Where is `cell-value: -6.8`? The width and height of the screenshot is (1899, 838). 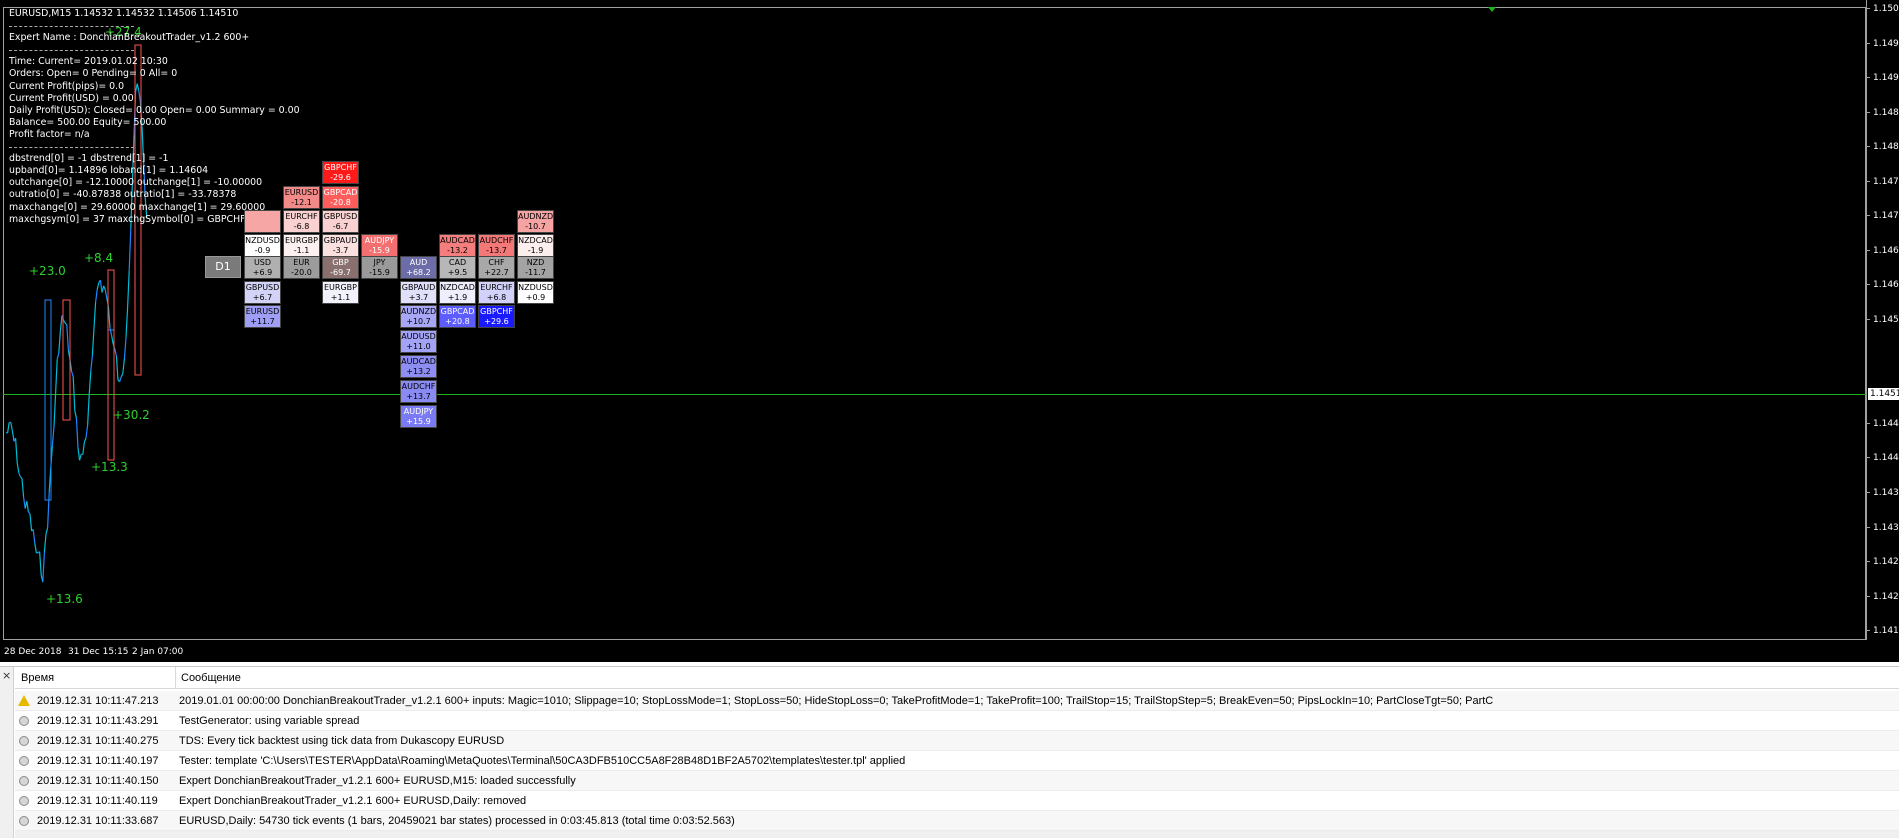 cell-value: -6.8 is located at coordinates (301, 226).